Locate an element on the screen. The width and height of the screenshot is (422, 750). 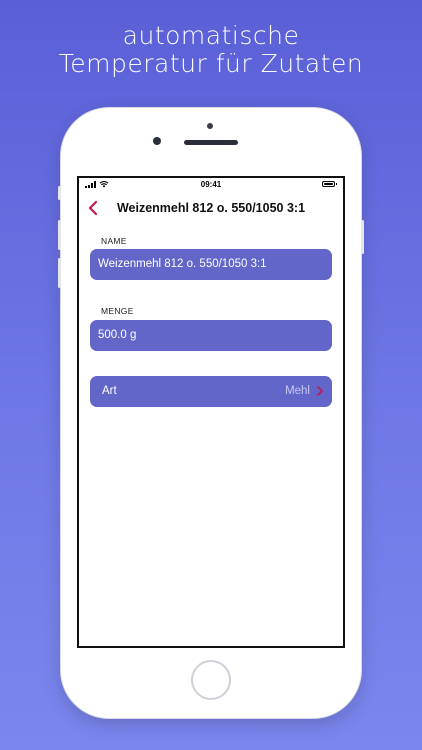
status-bar: 09:41 is located at coordinates (211, 185).